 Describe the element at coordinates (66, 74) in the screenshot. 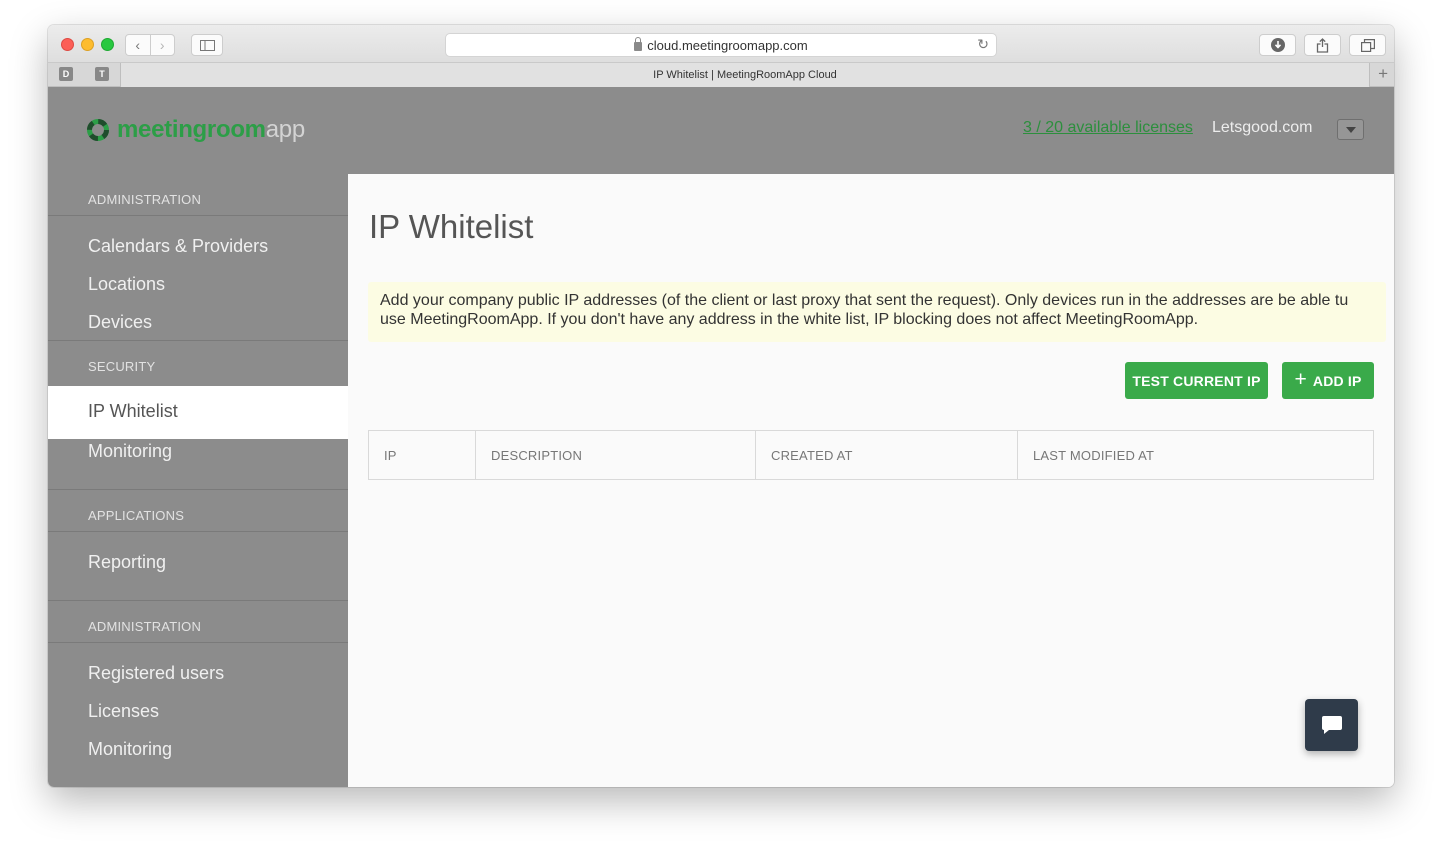

I see `pinned-tab-d: D` at that location.